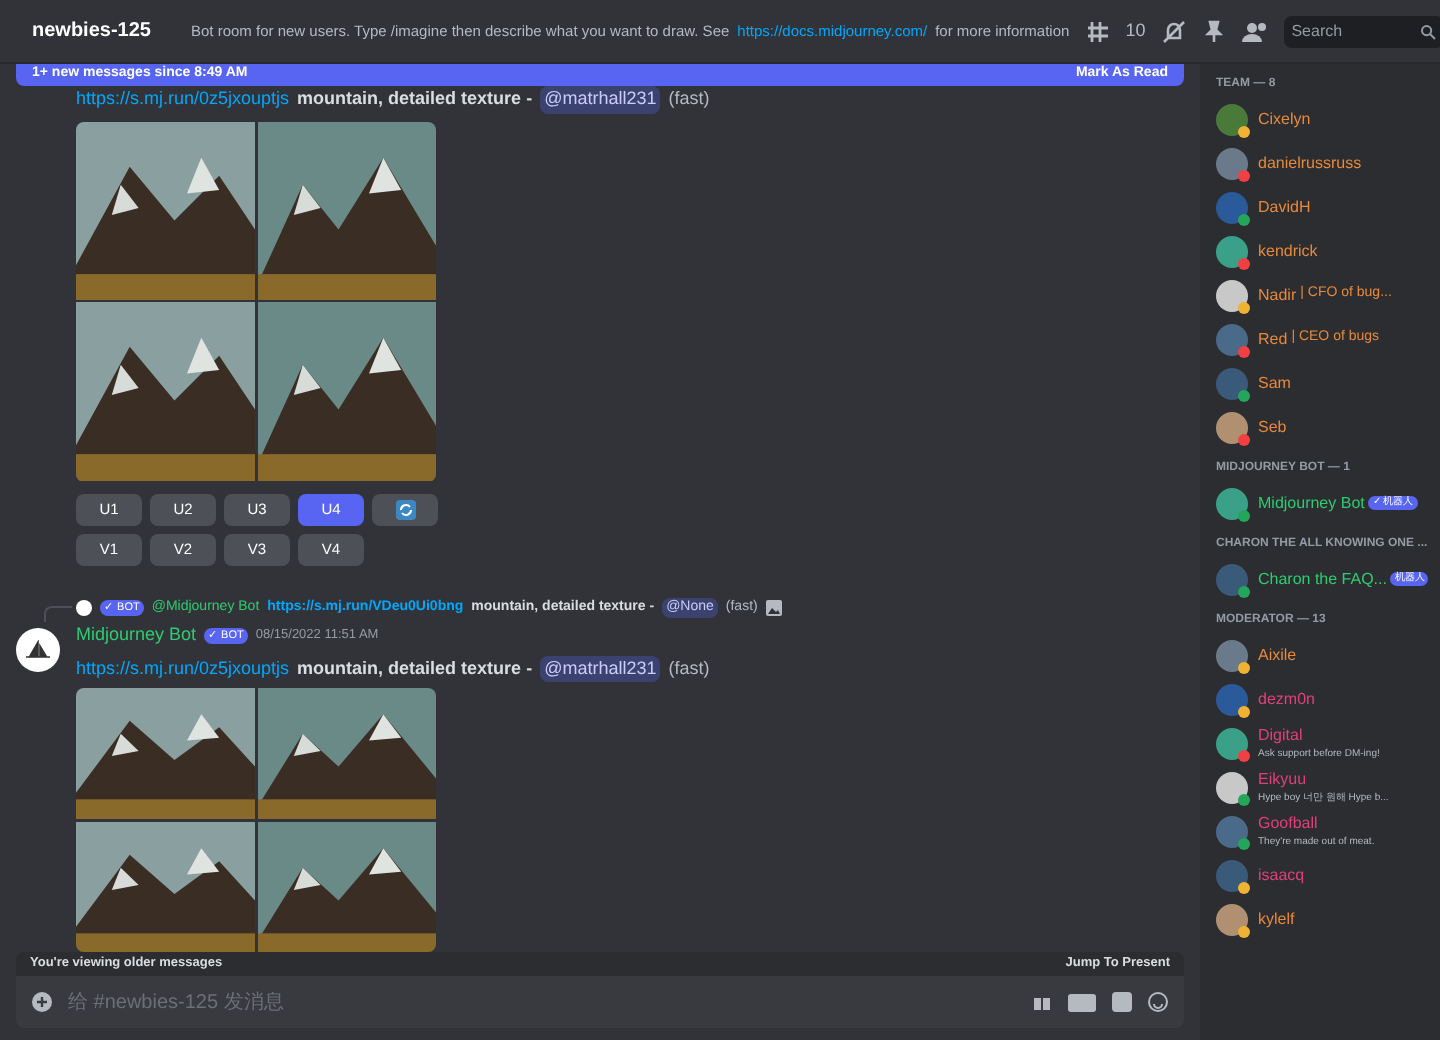 This screenshot has height=1040, width=1440. I want to click on search-icon, so click(1427, 31).